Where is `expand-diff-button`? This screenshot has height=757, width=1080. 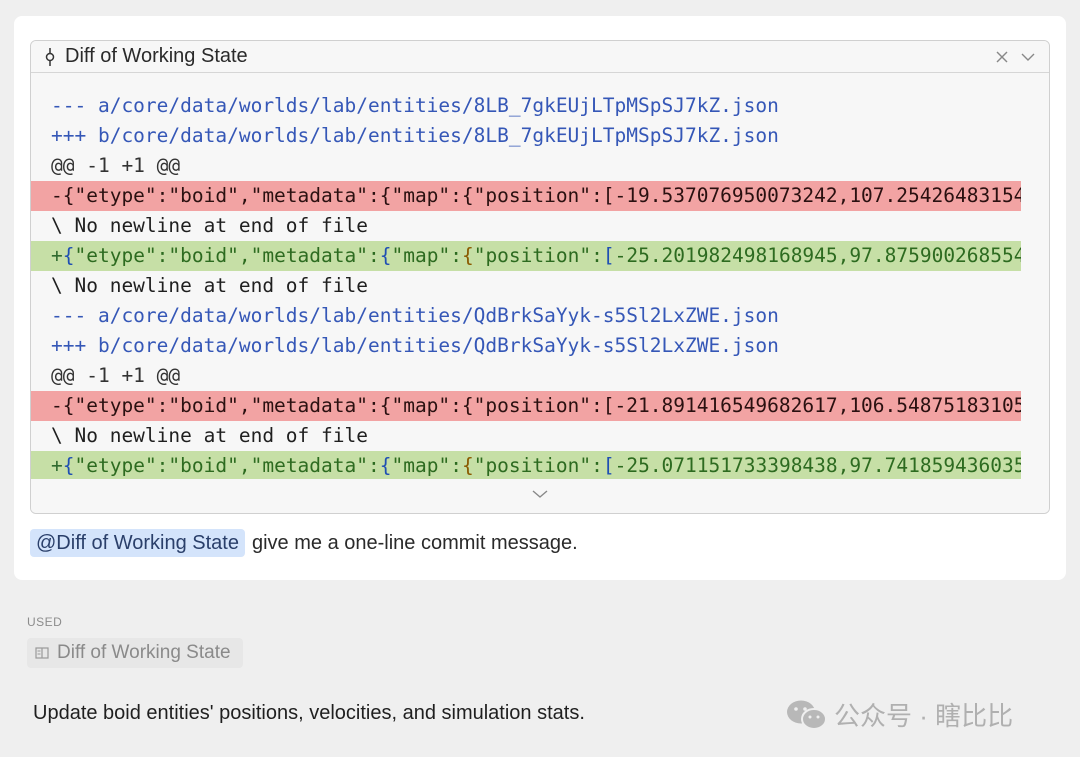 expand-diff-button is located at coordinates (540, 496).